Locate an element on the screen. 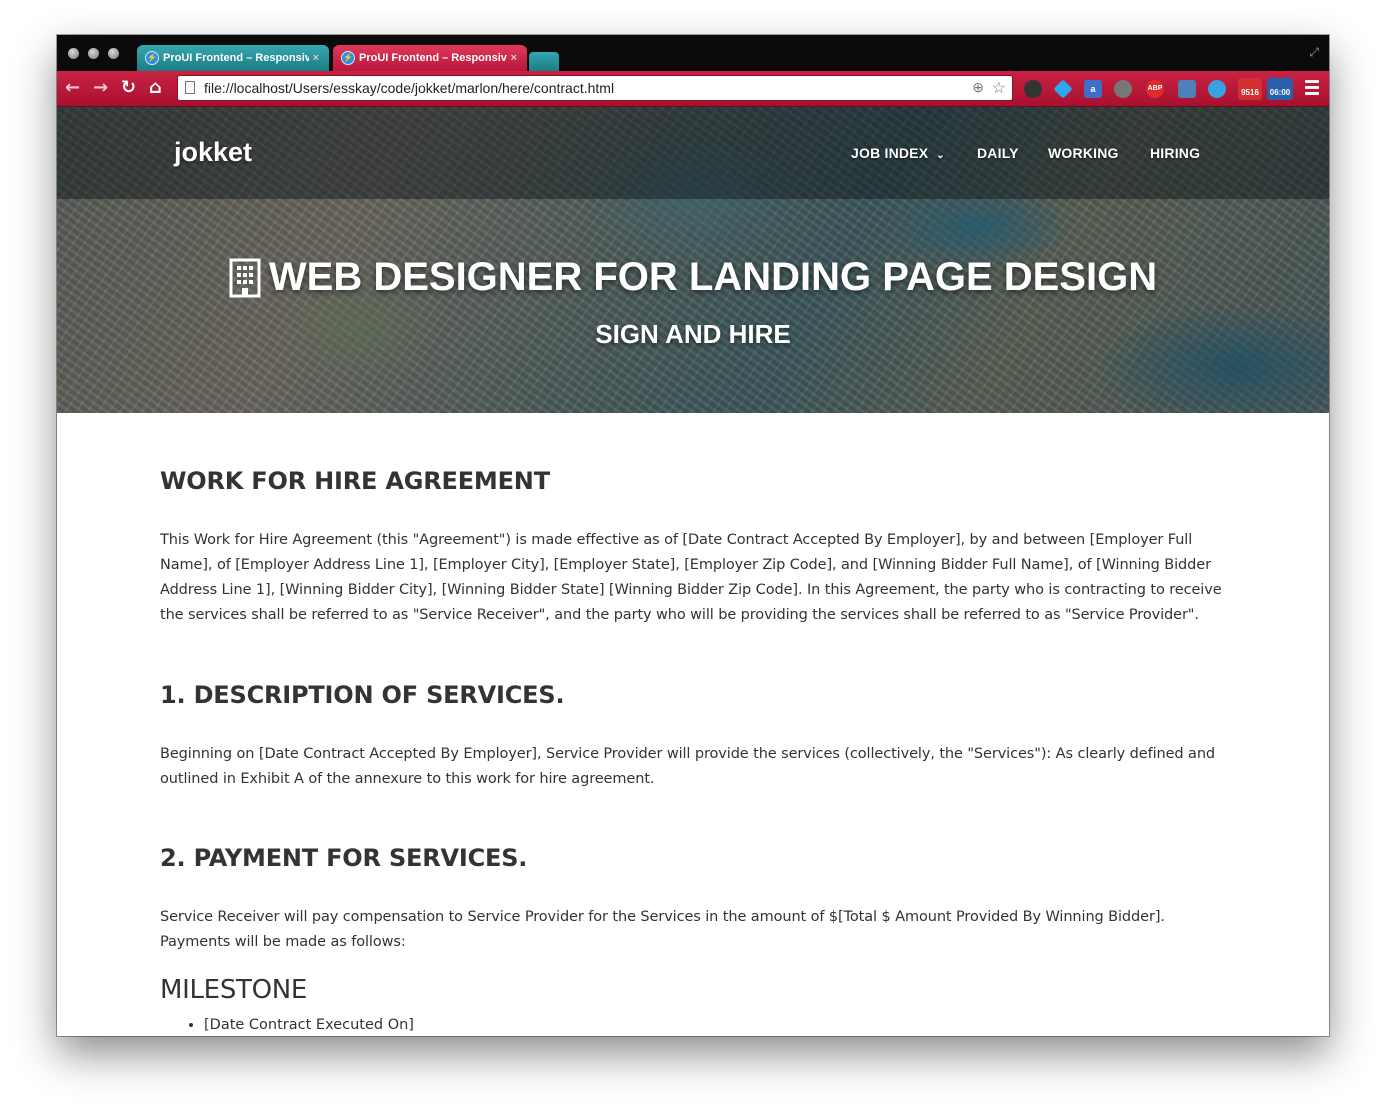 This screenshot has height=1115, width=1386. zoom-icon: ⊕ is located at coordinates (978, 87).